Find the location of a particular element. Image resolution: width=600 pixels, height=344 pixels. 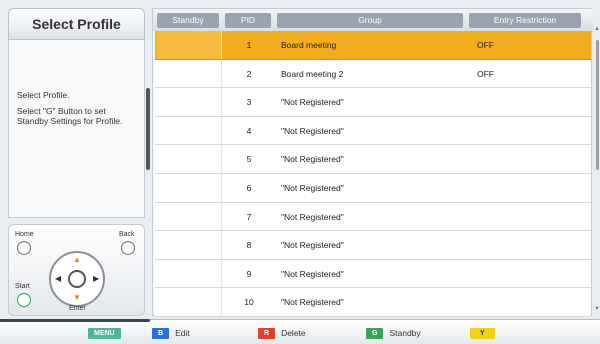

pid-cell: 8 is located at coordinates (249, 245).